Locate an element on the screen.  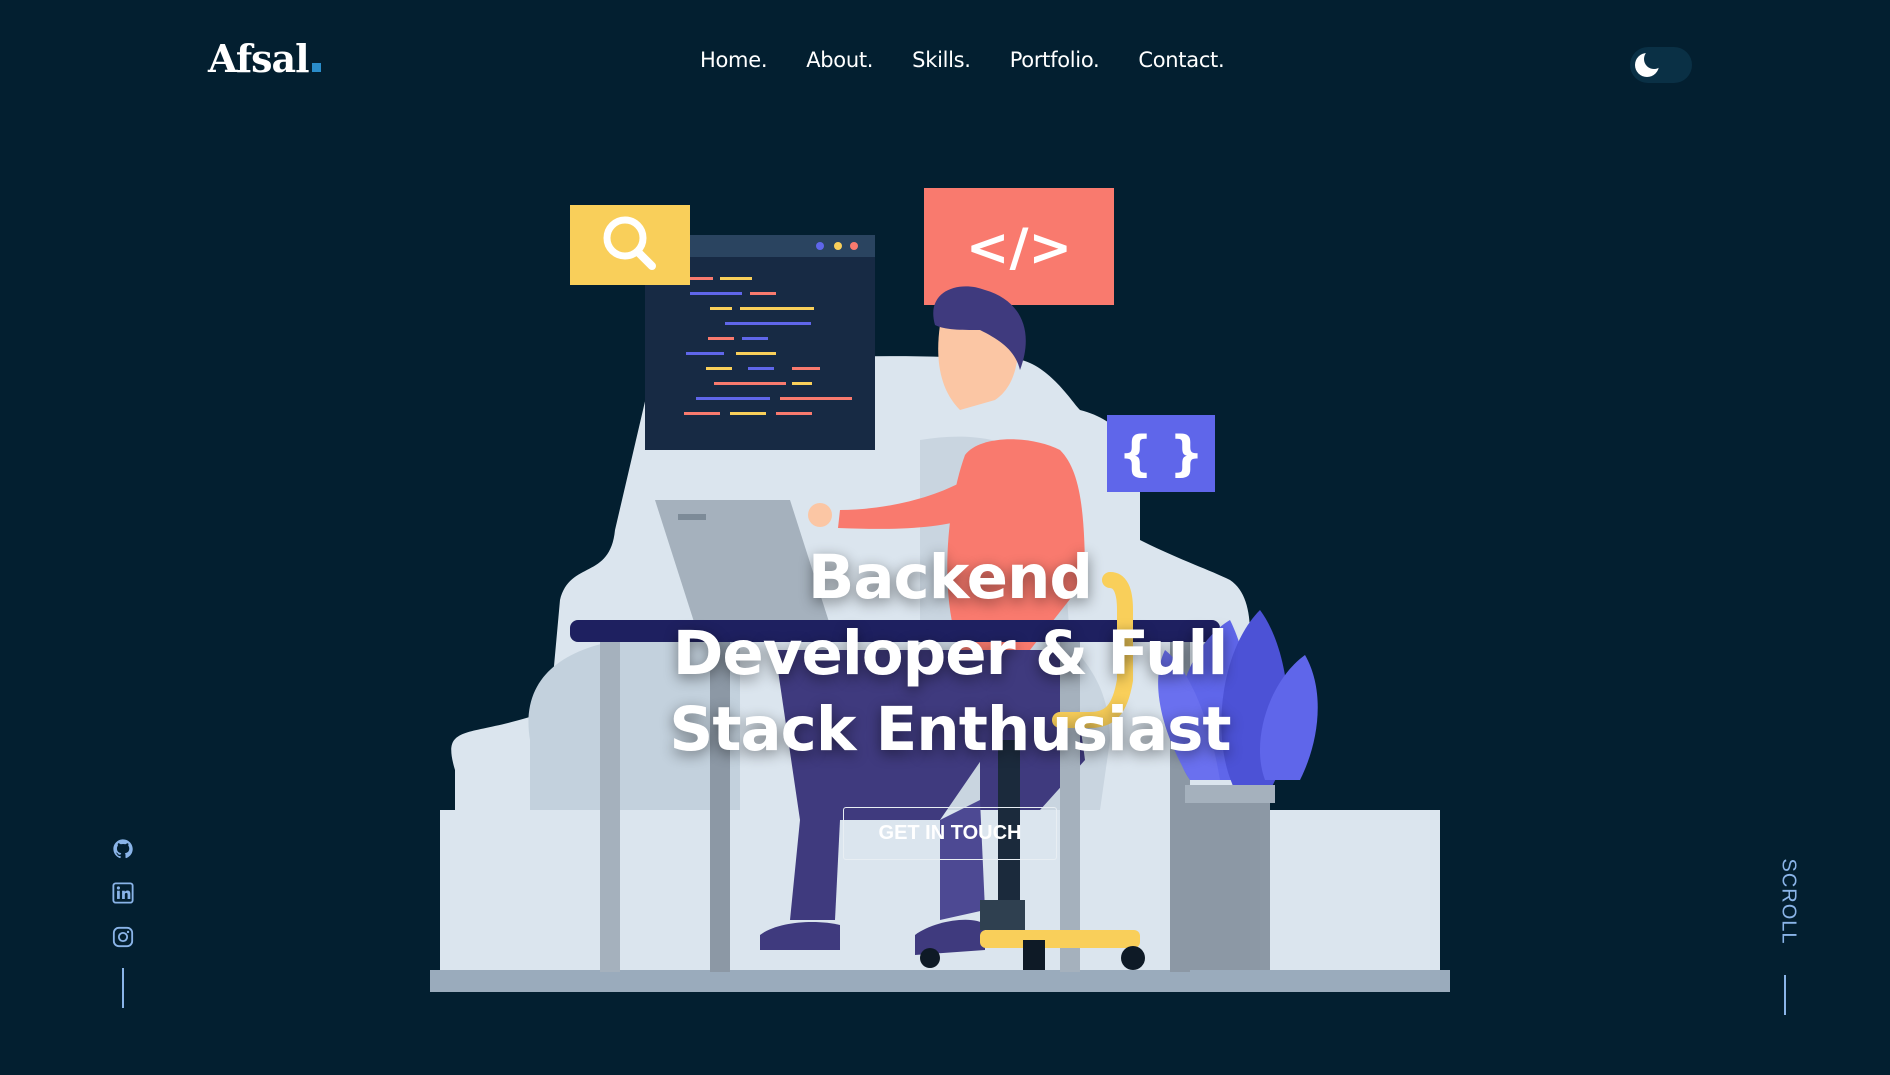
github-icon is located at coordinates (123, 849).